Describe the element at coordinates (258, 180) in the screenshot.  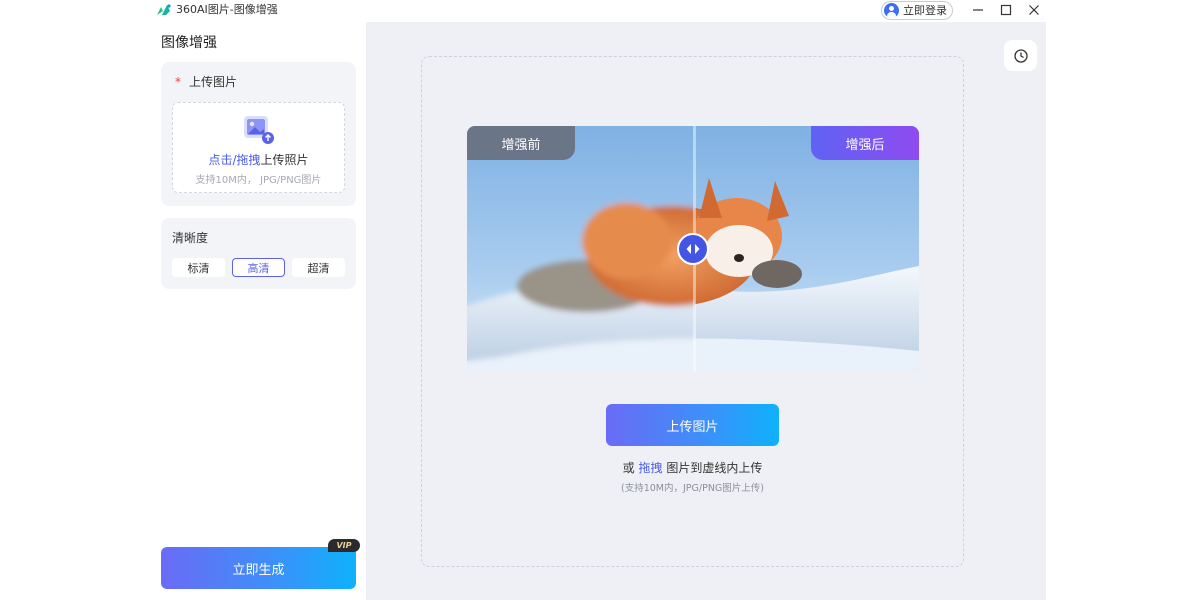
I see `upload-hint: 支持10M内， JPG/PNG图片` at that location.